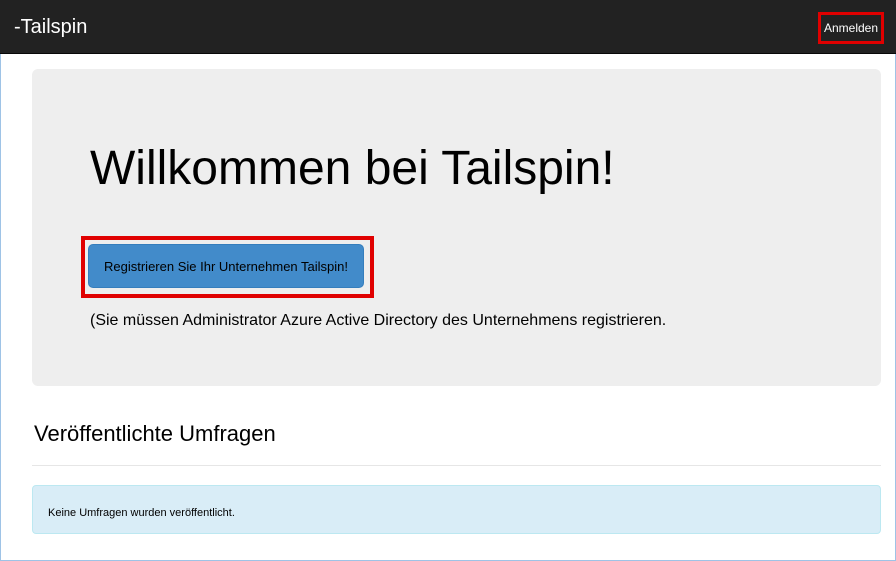  What do you see at coordinates (456, 509) in the screenshot?
I see `no-surveys-alert: Keine Umfragen wurden veröffentlicht.` at bounding box center [456, 509].